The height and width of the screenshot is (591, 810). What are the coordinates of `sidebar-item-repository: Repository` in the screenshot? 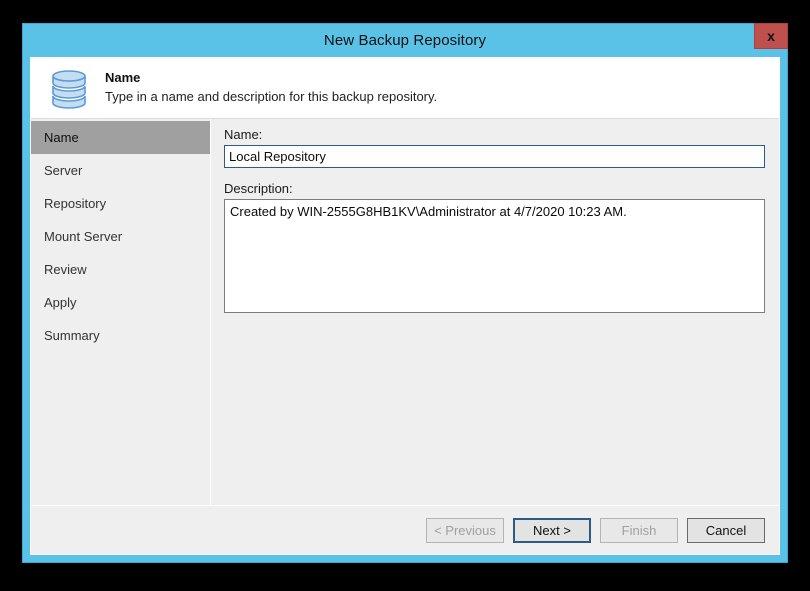 It's located at (120, 203).